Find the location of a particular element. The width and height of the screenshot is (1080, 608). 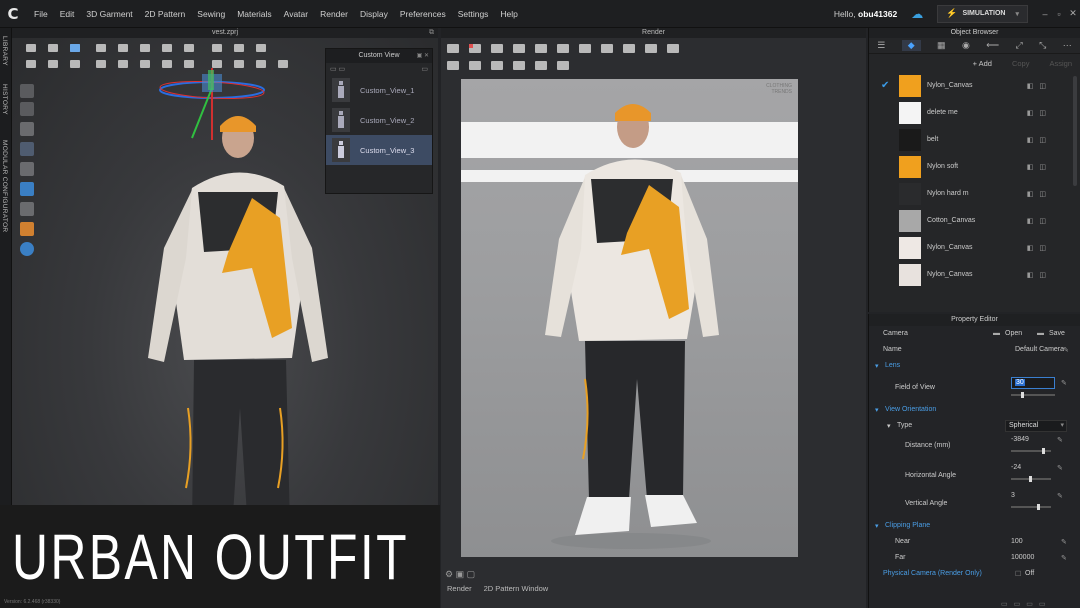

maximize-icon: ▫ is located at coordinates (1059, 14).